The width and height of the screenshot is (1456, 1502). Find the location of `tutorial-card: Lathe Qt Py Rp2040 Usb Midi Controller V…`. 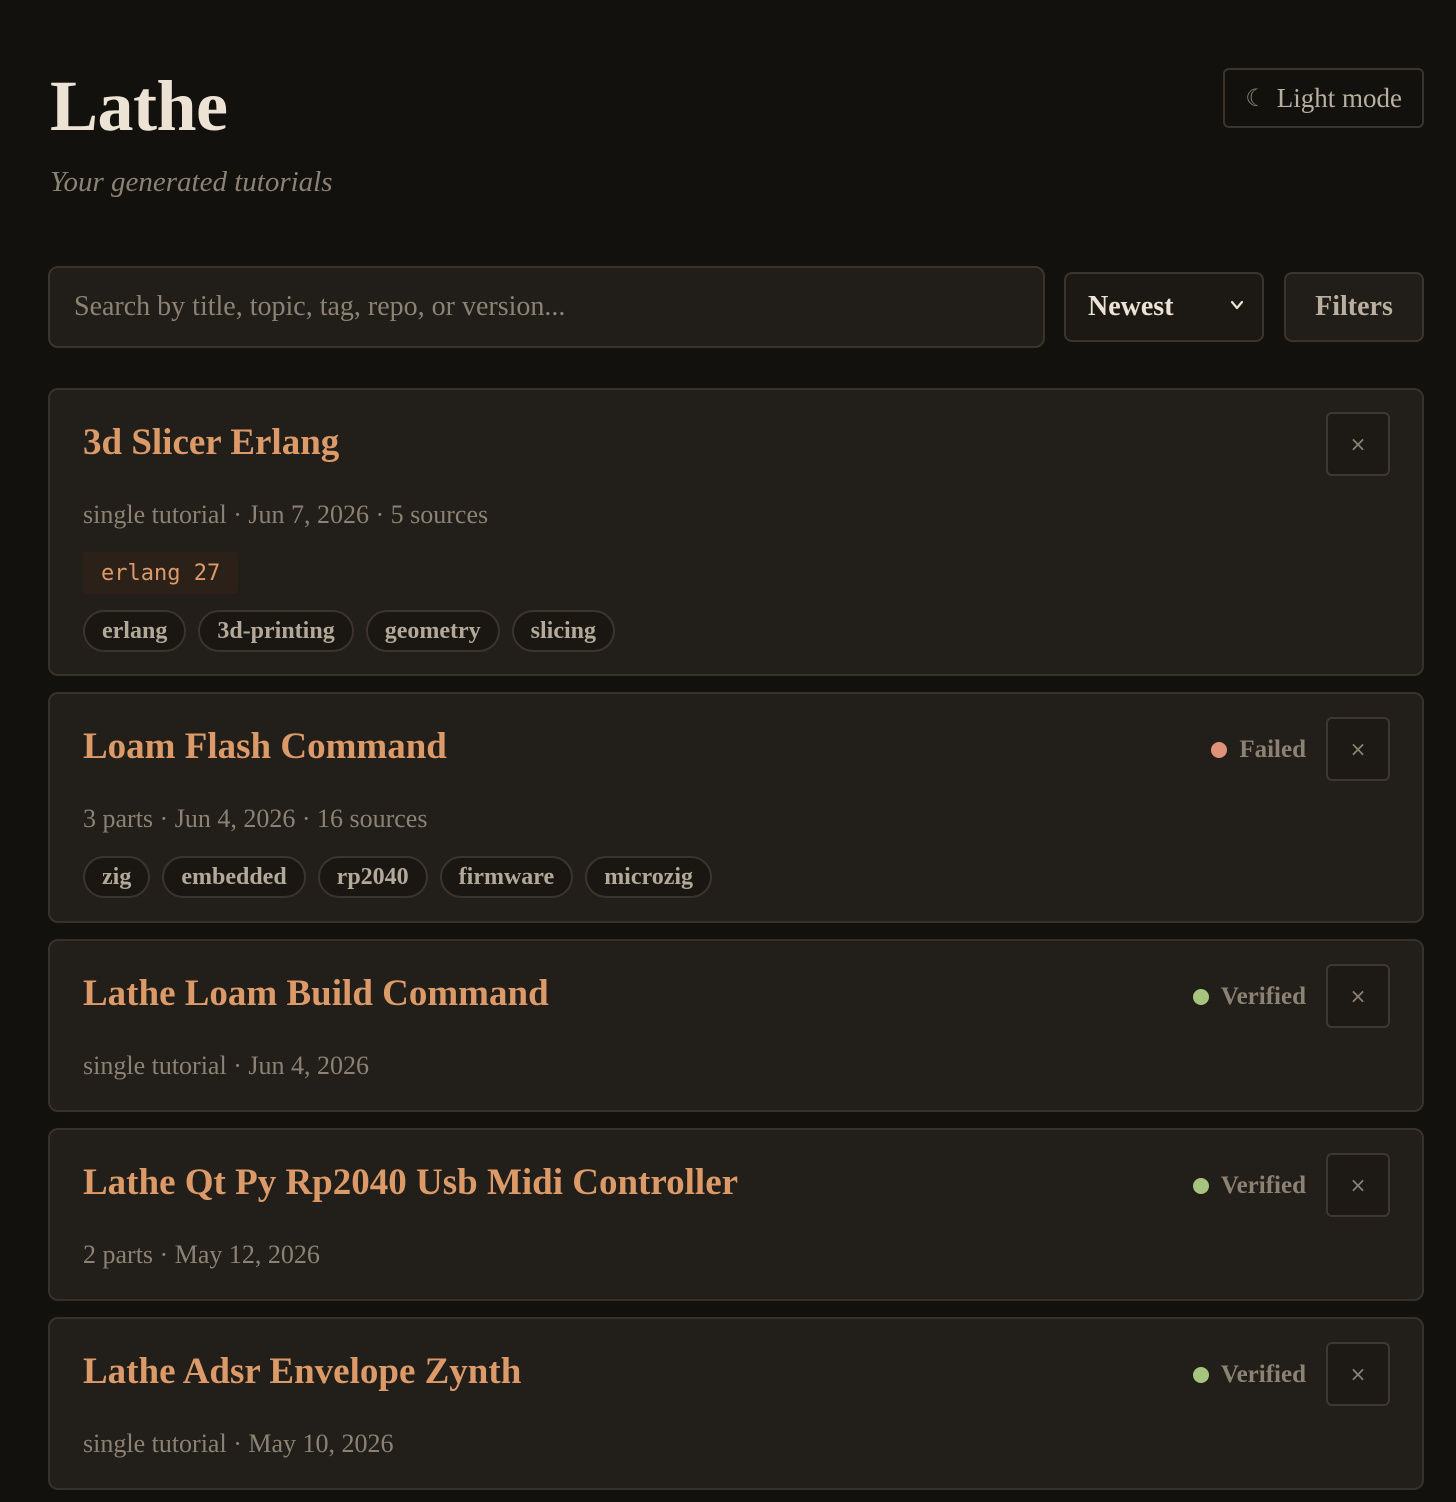

tutorial-card: Lathe Qt Py Rp2040 Usb Midi Controller V… is located at coordinates (736, 1214).